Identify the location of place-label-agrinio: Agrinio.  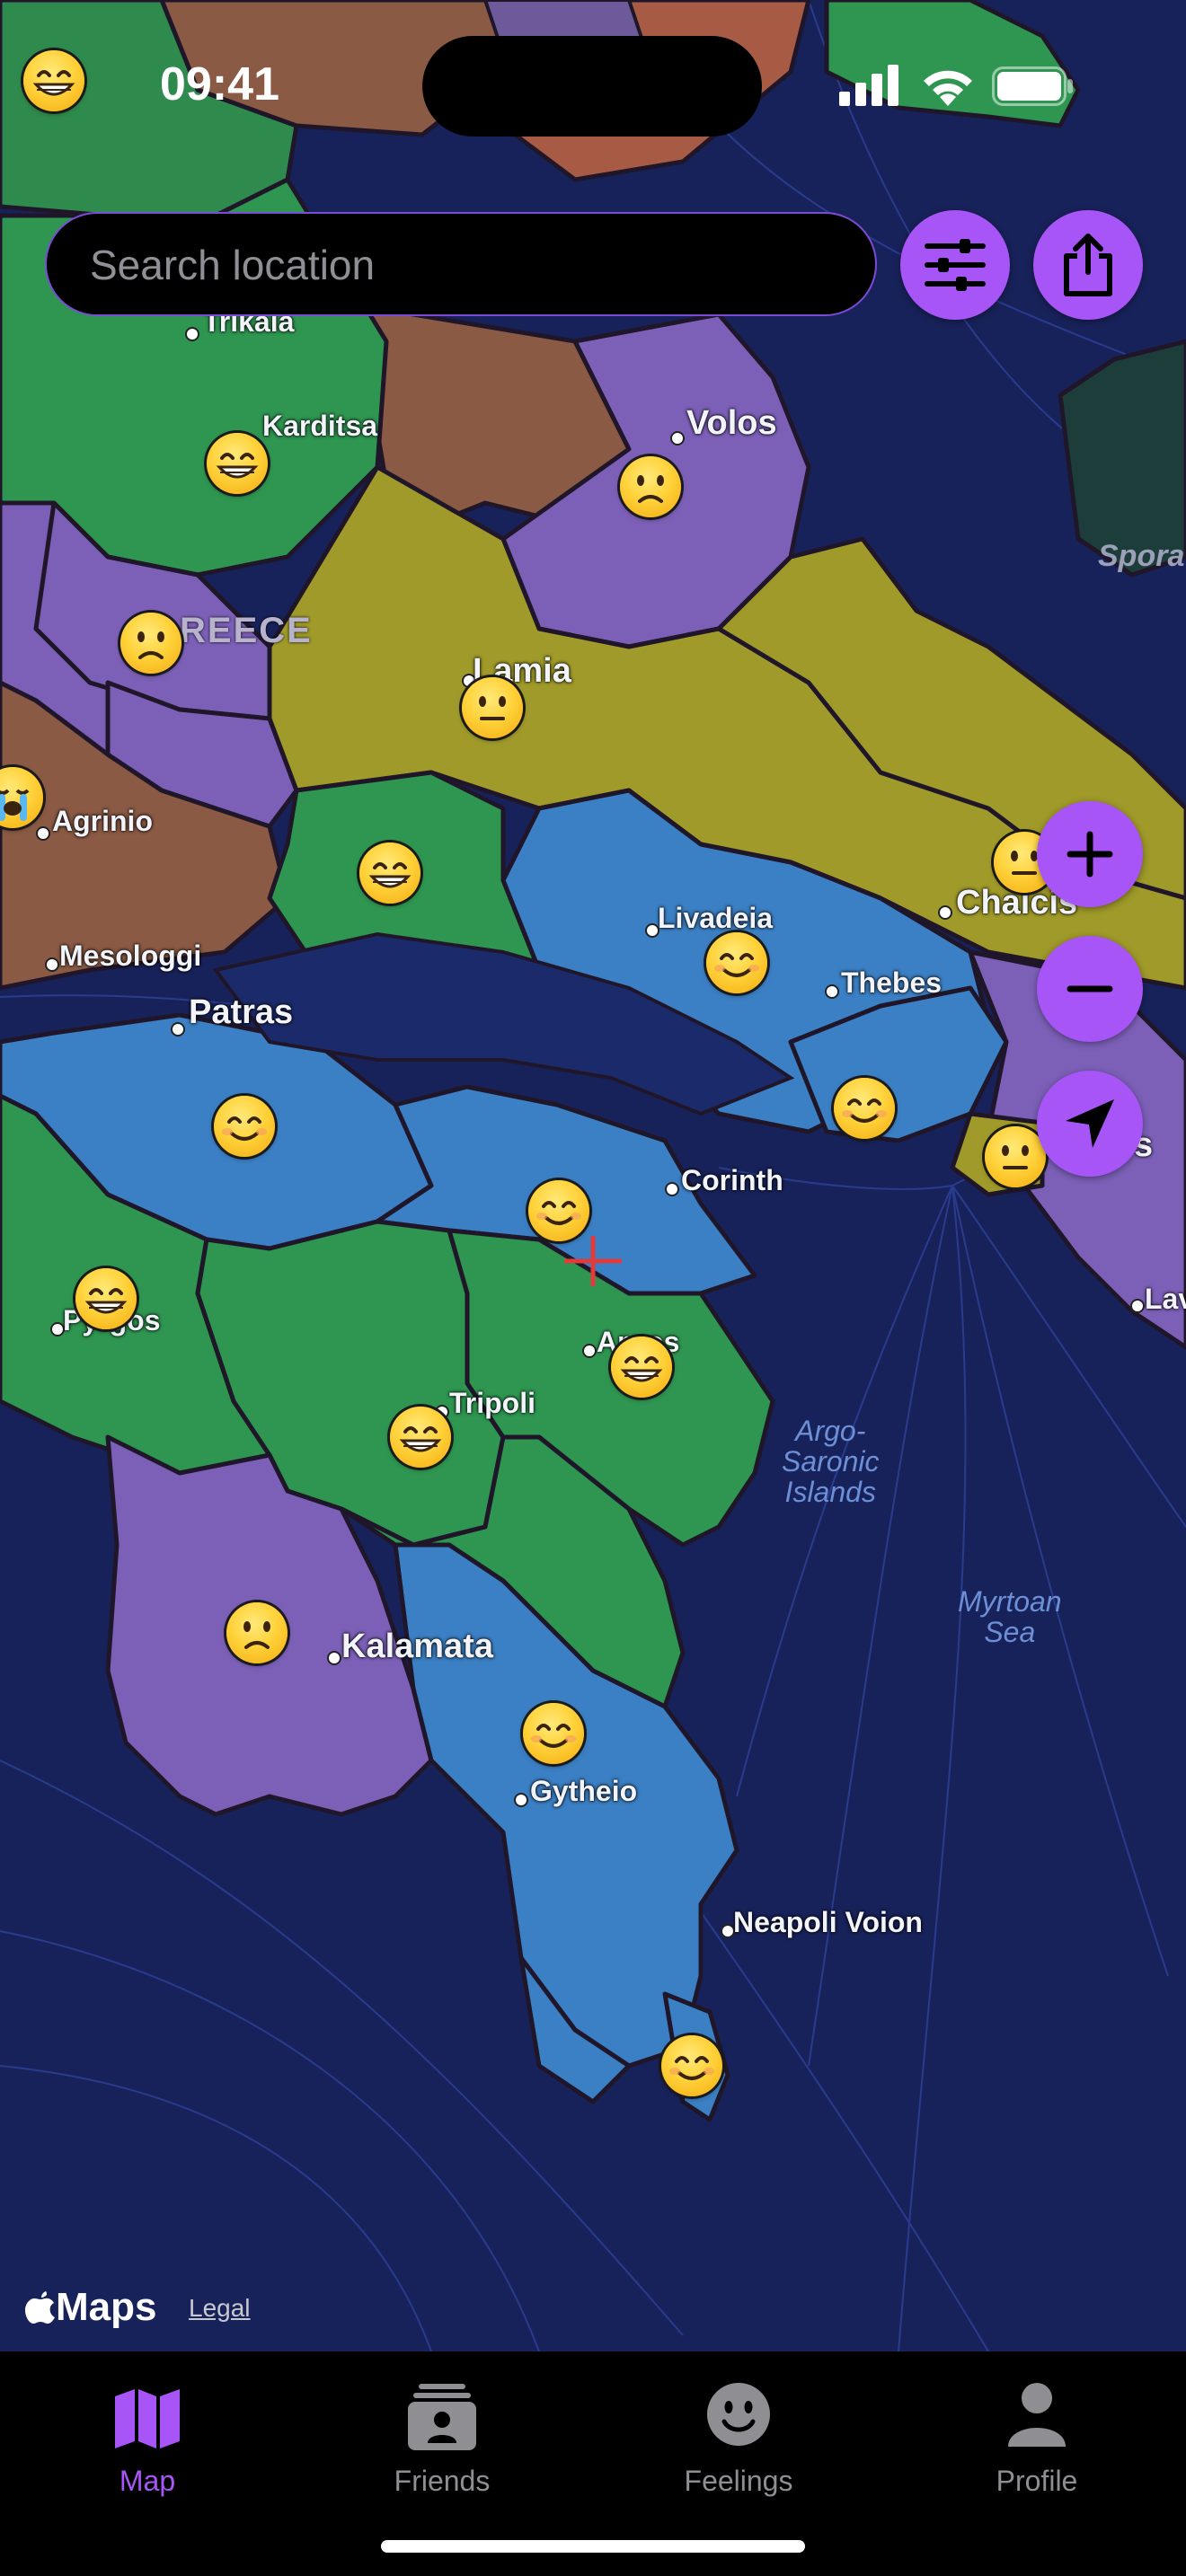
(102, 821).